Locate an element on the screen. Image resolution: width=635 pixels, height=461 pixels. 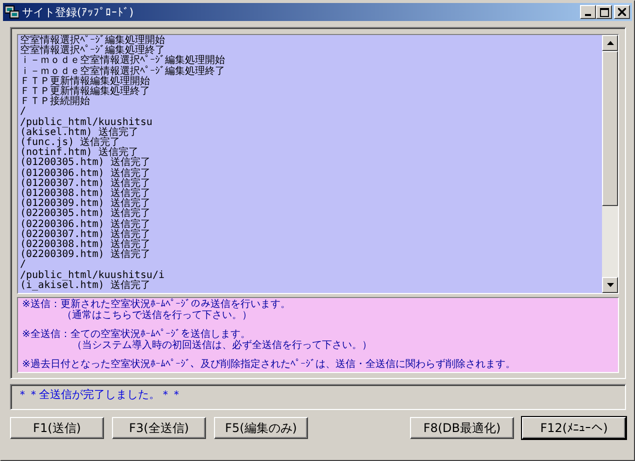
note-text: （当システム導入時の初回送信は、必ず全送信を行って下さい。） is located at coordinates (221, 345).